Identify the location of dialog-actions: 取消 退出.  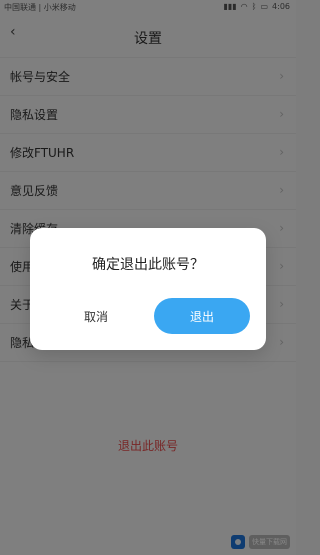
(148, 316).